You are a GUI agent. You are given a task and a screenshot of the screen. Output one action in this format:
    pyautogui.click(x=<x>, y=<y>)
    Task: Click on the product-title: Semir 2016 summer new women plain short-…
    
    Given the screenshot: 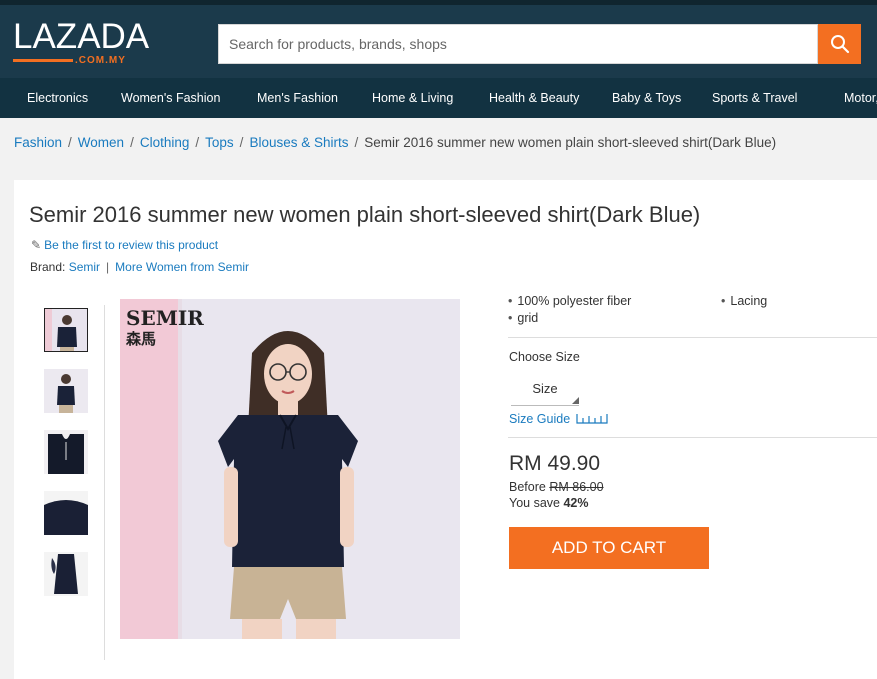 What is the action you would take?
    pyautogui.click(x=365, y=214)
    